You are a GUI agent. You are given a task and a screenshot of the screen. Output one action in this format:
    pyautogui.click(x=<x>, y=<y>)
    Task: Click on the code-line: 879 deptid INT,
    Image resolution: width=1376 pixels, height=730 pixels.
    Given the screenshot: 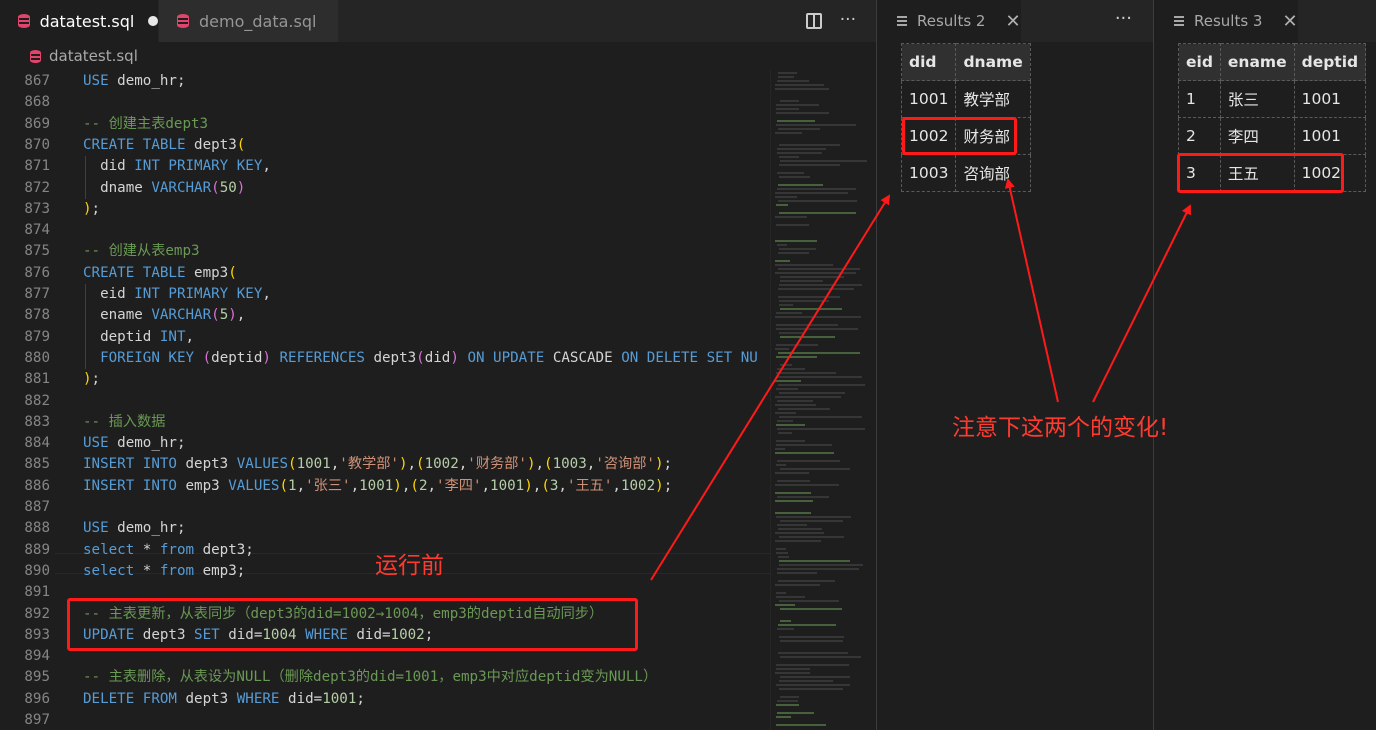 What is the action you would take?
    pyautogui.click(x=385, y=337)
    